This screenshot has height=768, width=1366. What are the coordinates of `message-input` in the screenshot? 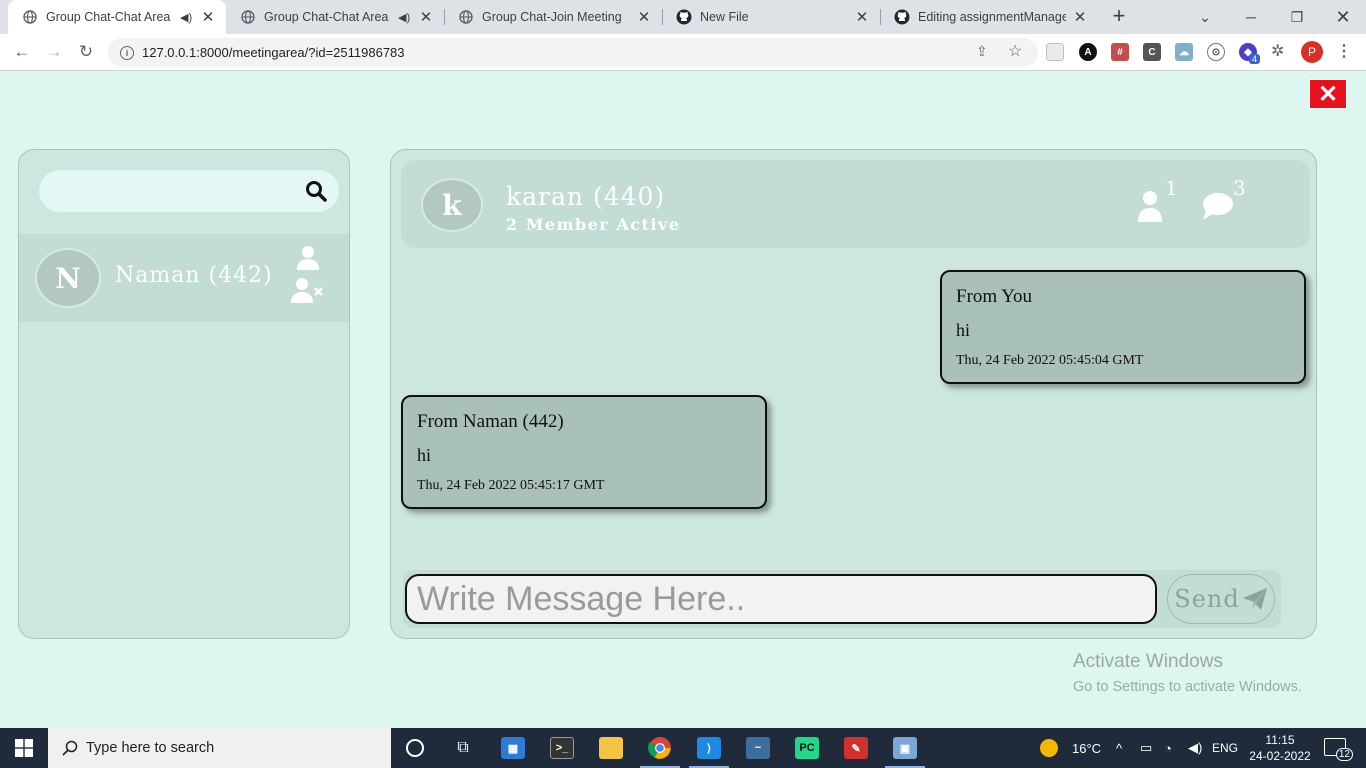 It's located at (781, 599).